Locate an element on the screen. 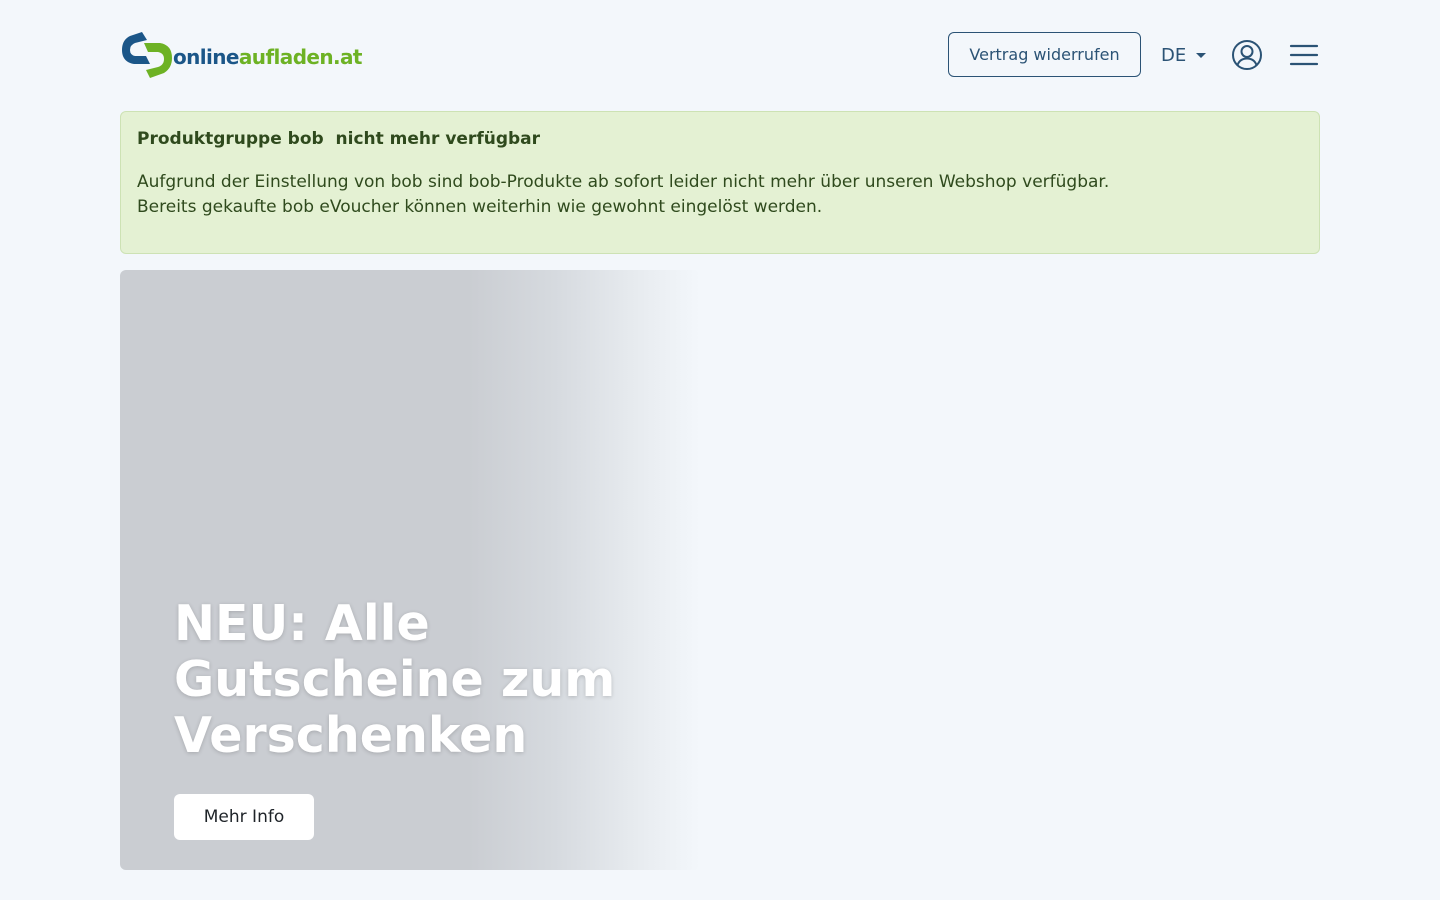 The image size is (1440, 900). site-logo: onlineaufladen.at is located at coordinates (241, 55).